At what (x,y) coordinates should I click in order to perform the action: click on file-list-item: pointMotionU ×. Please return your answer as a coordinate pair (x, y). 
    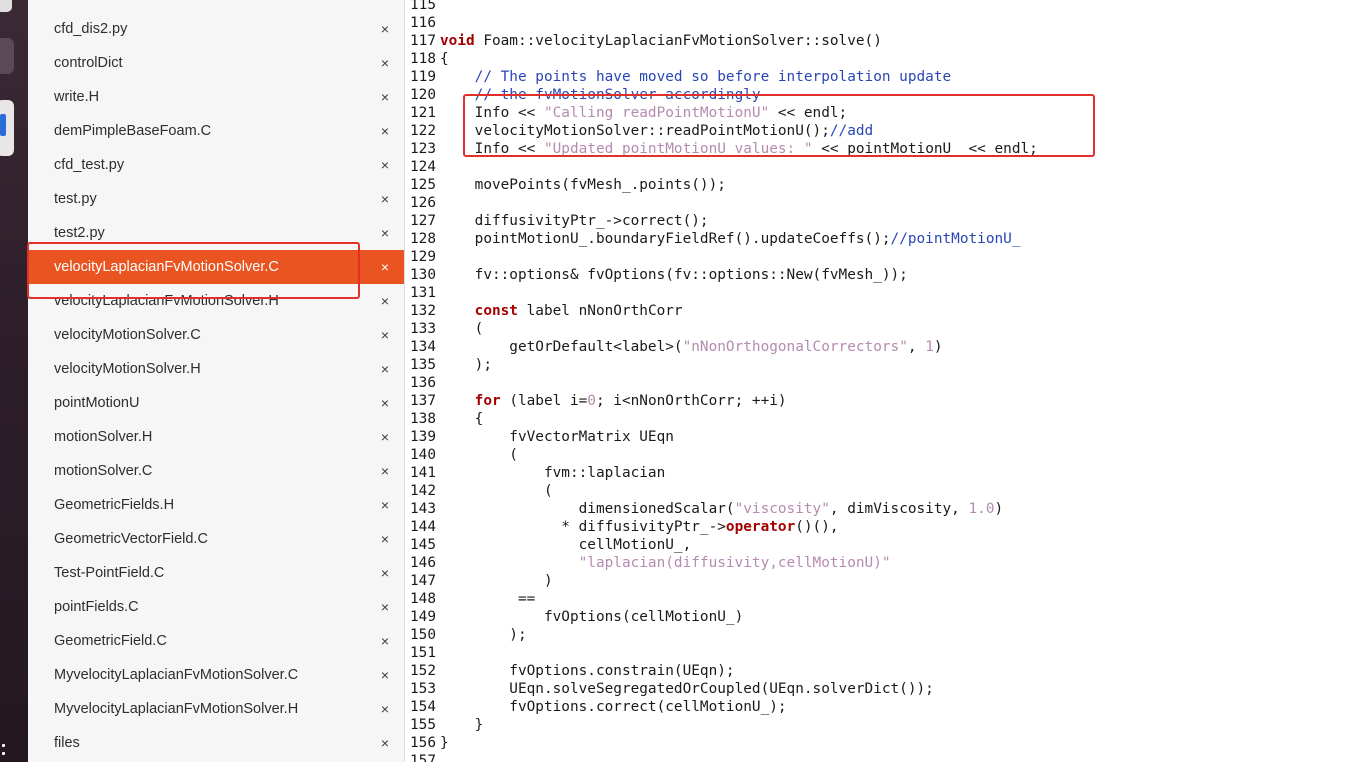
    Looking at the image, I should click on (216, 403).